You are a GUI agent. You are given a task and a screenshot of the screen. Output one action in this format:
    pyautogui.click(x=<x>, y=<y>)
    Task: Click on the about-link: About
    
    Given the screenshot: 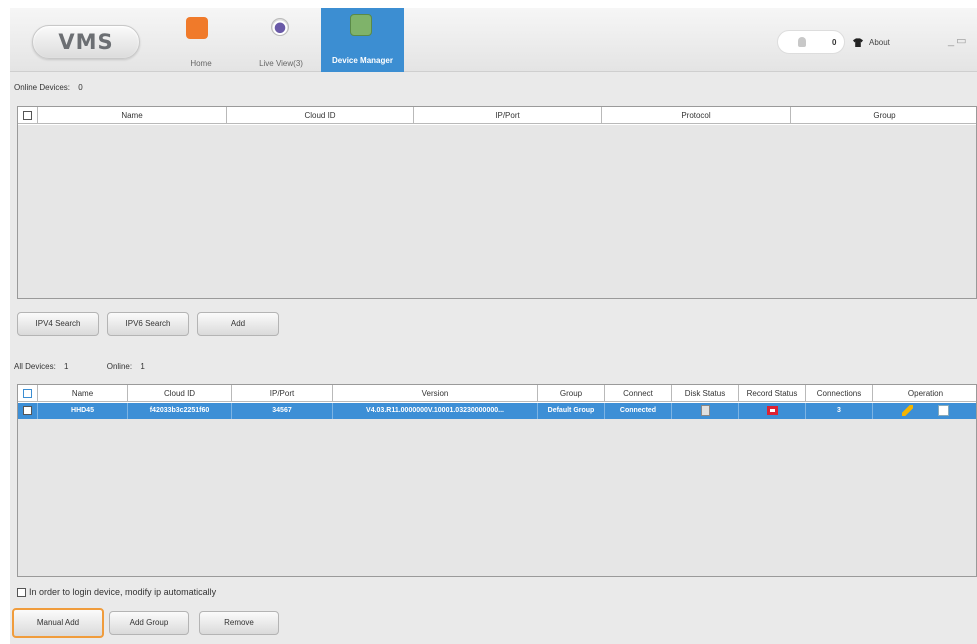 What is the action you would take?
    pyautogui.click(x=871, y=43)
    